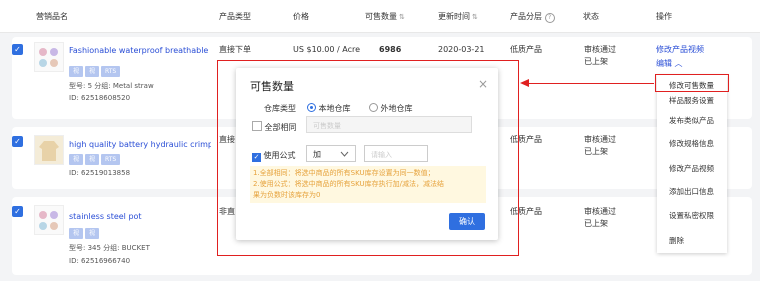  What do you see at coordinates (235, 16) in the screenshot?
I see `col-product-type: 产品类型` at bounding box center [235, 16].